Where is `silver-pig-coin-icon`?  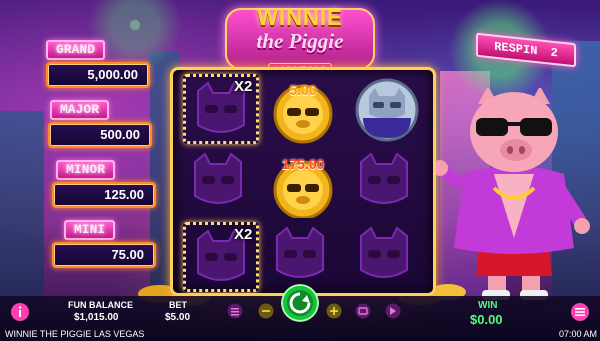 silver-pig-coin-icon is located at coordinates (387, 110).